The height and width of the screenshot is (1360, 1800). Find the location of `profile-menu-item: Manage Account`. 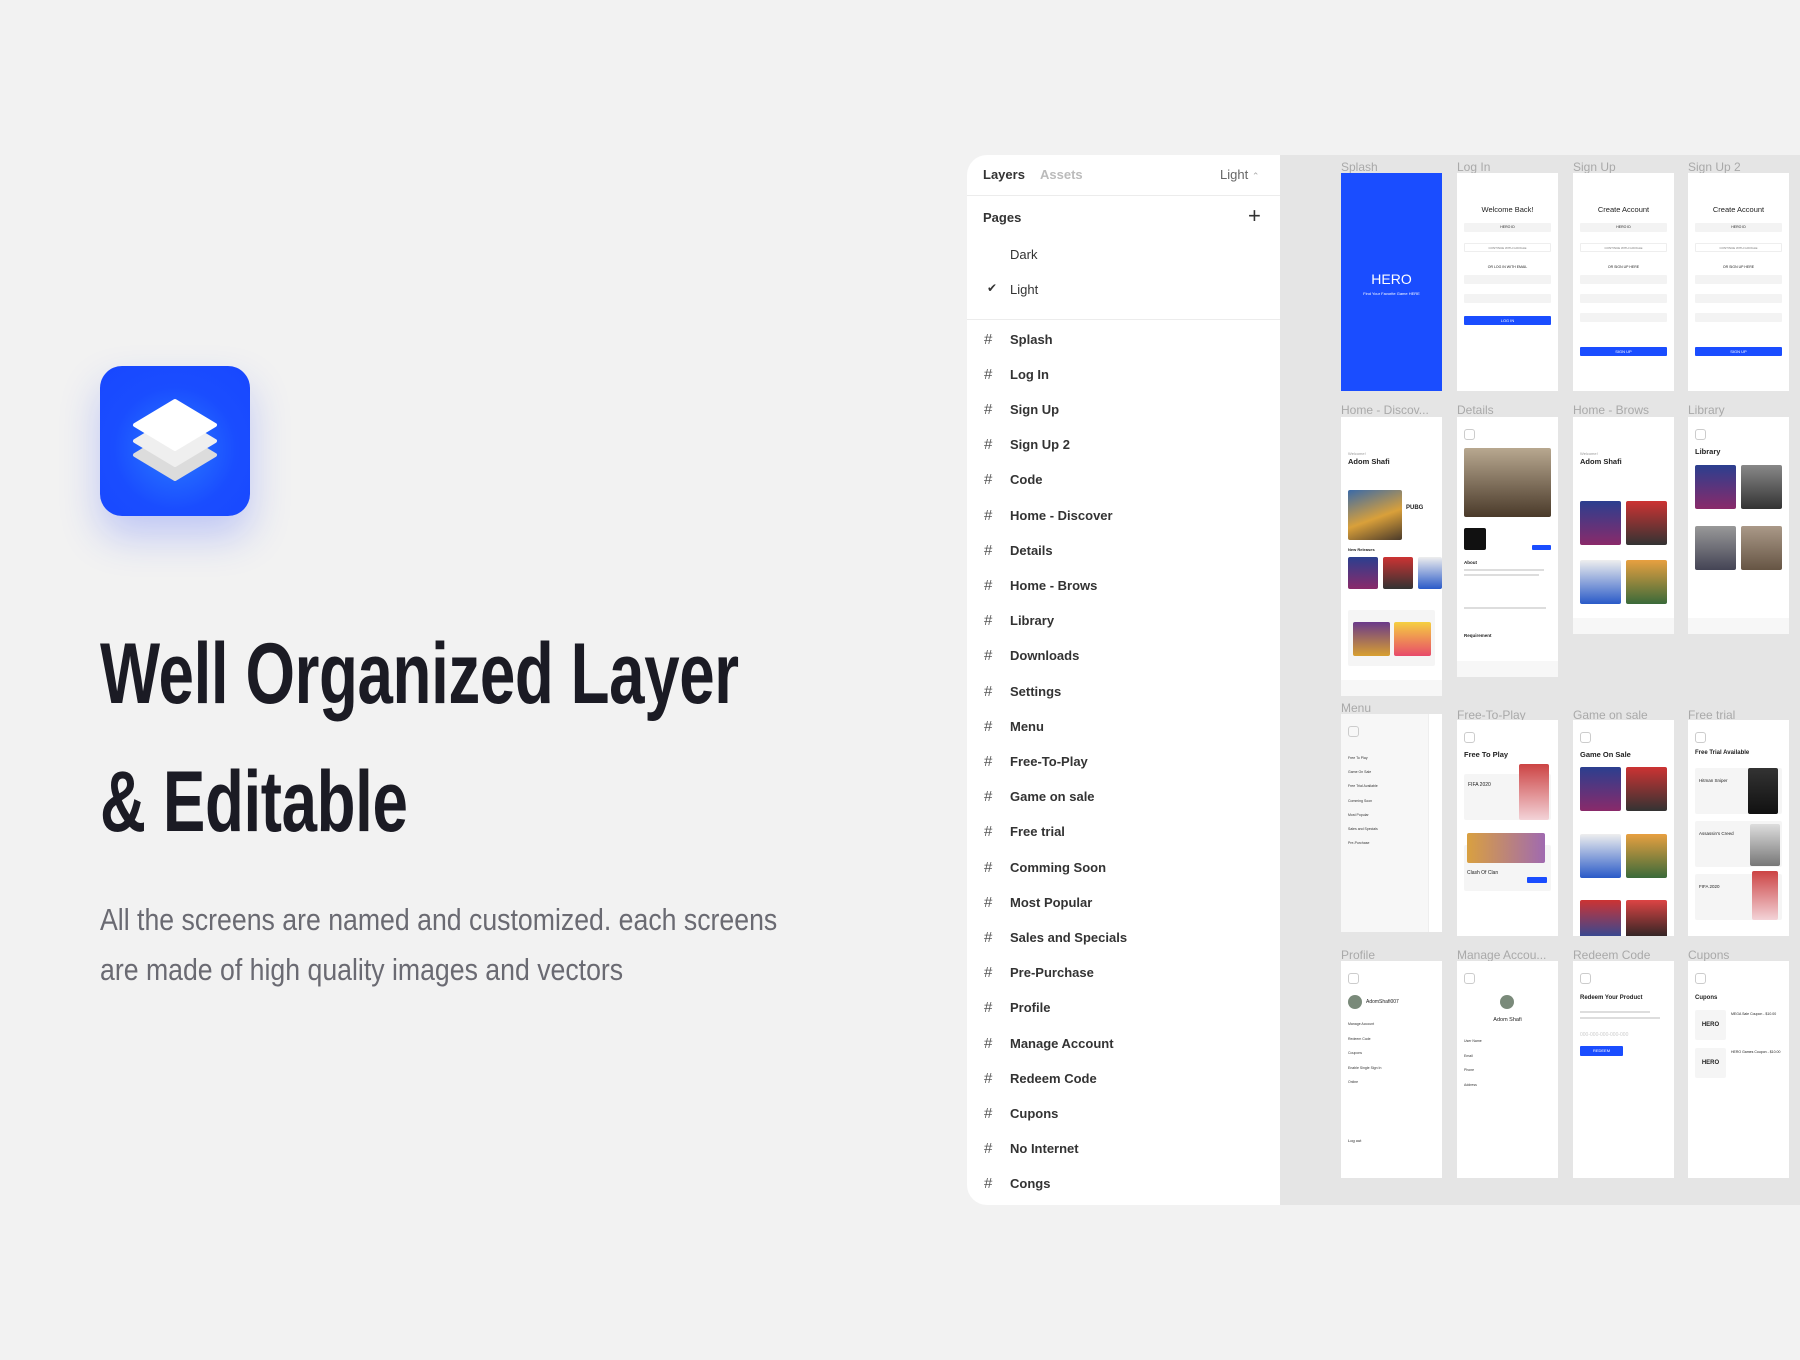

profile-menu-item: Manage Account is located at coordinates (1361, 1024).